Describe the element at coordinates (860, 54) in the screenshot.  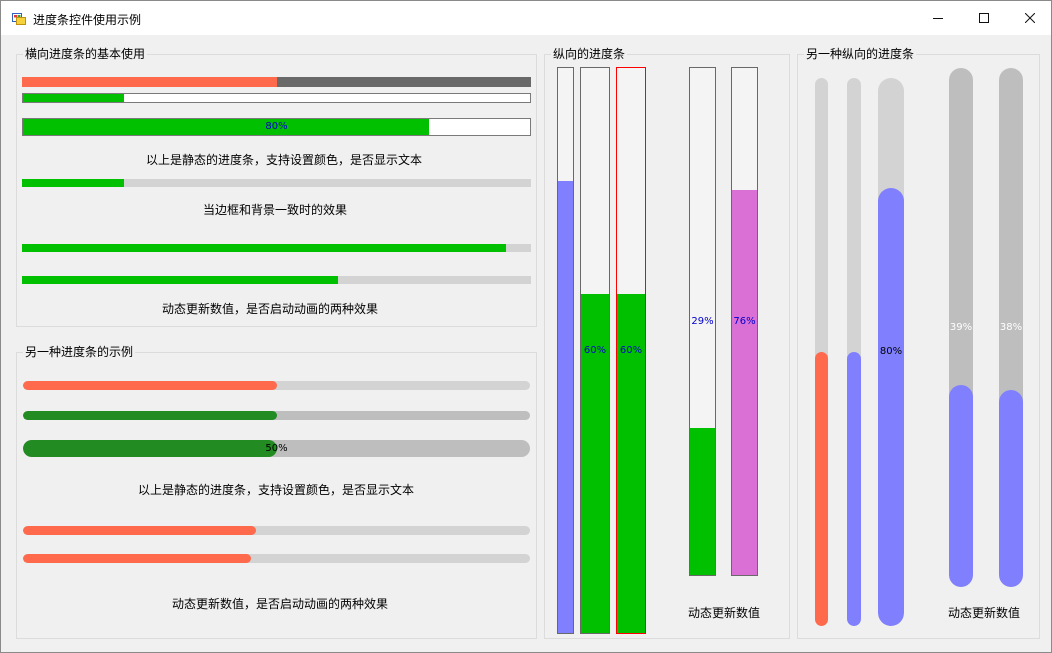
I see `group-title: 另一种纵向的进度条` at that location.